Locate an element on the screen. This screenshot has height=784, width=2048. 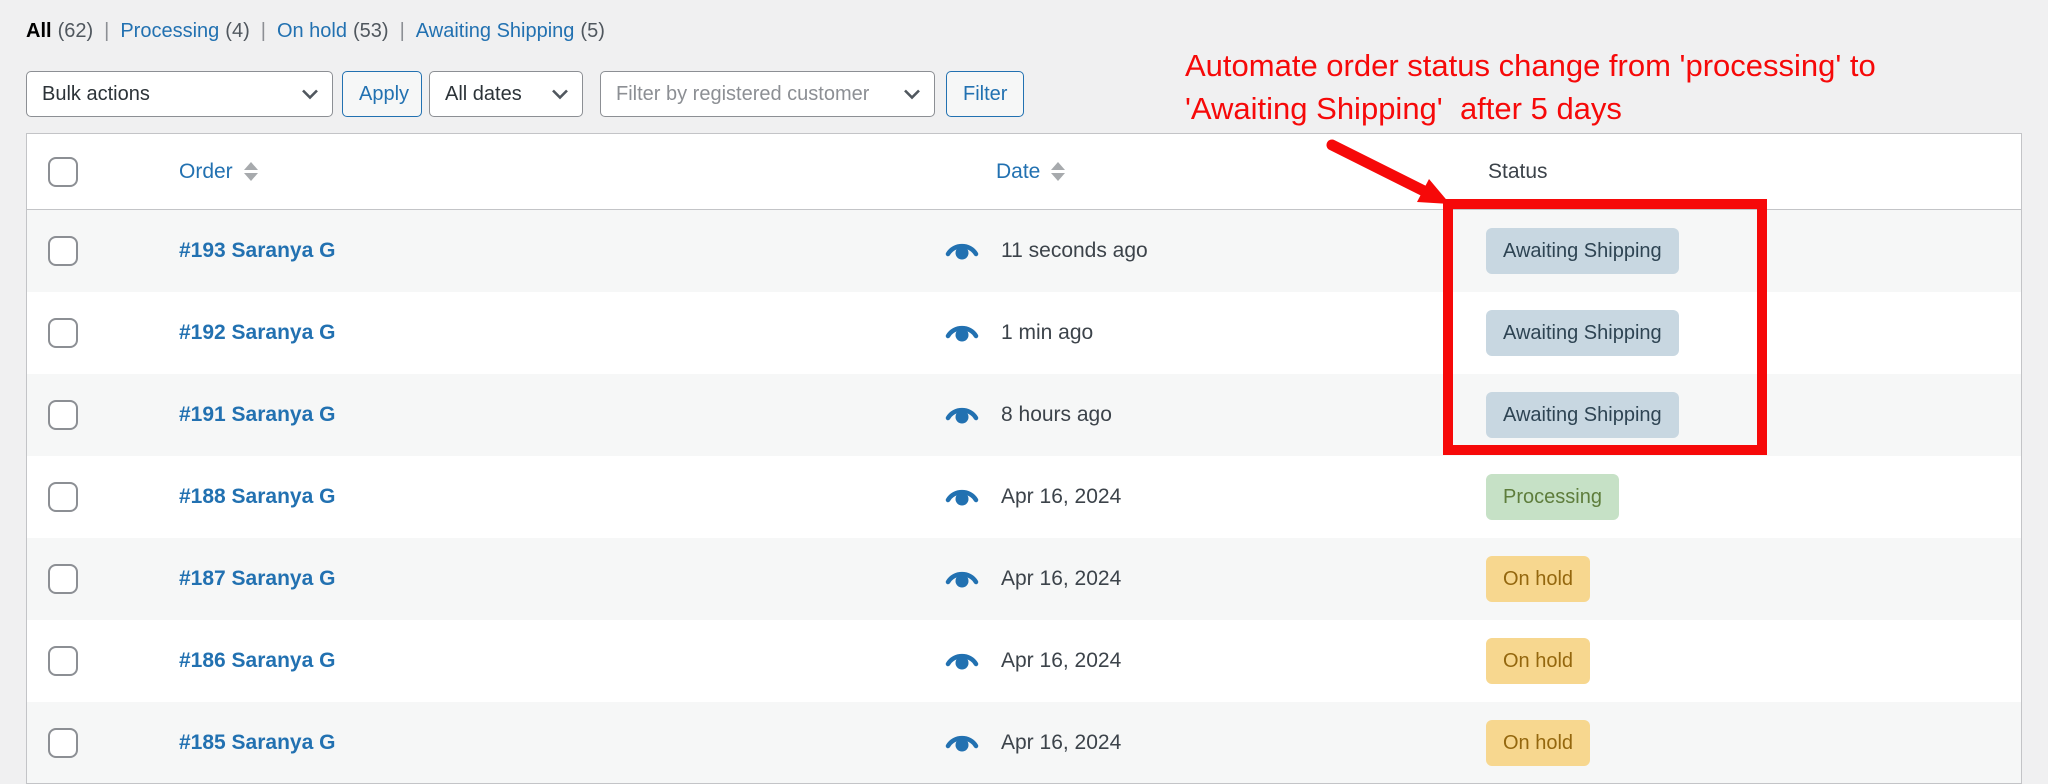
status-filter-link: All (62) is located at coordinates (59, 31).